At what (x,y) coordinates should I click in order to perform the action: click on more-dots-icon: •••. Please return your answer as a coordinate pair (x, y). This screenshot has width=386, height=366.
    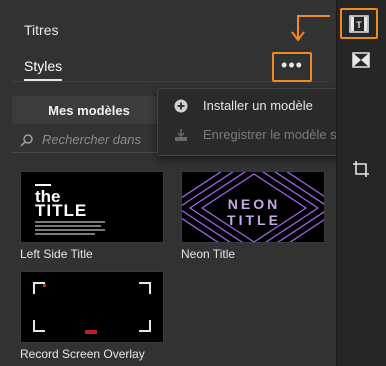
    Looking at the image, I should click on (292, 65).